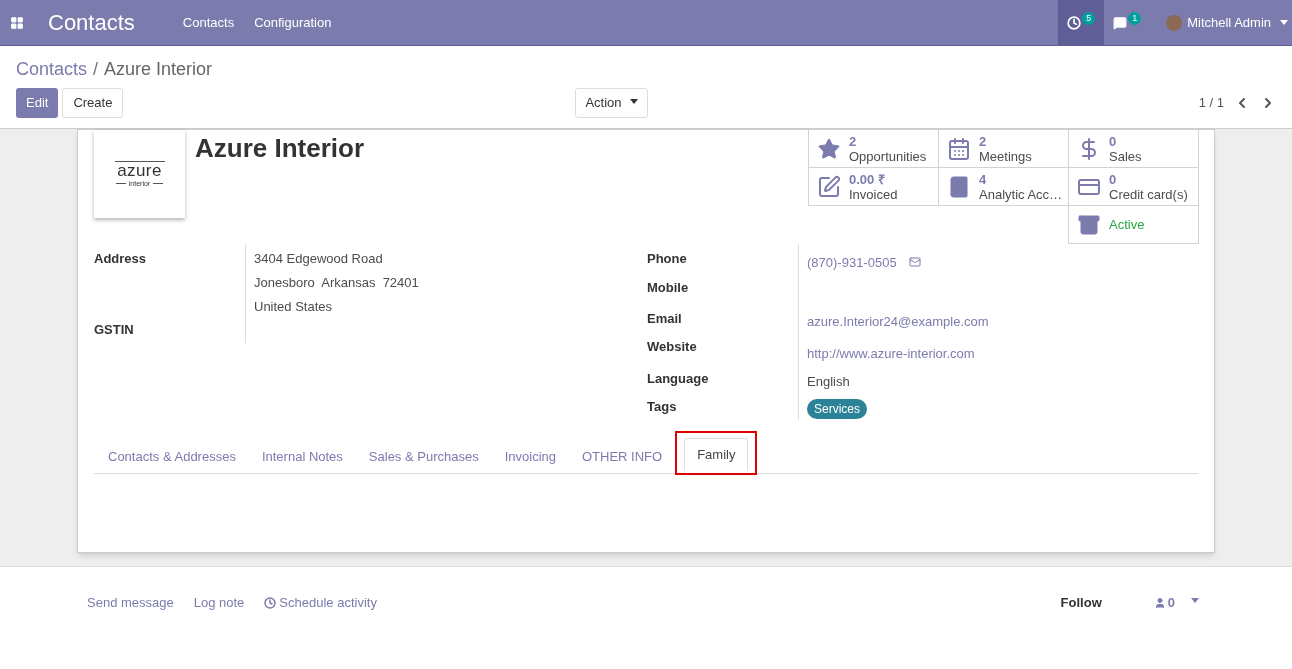 This screenshot has width=1292, height=669. Describe the element at coordinates (1081, 603) in the screenshot. I see `follow-button: Follow` at that location.